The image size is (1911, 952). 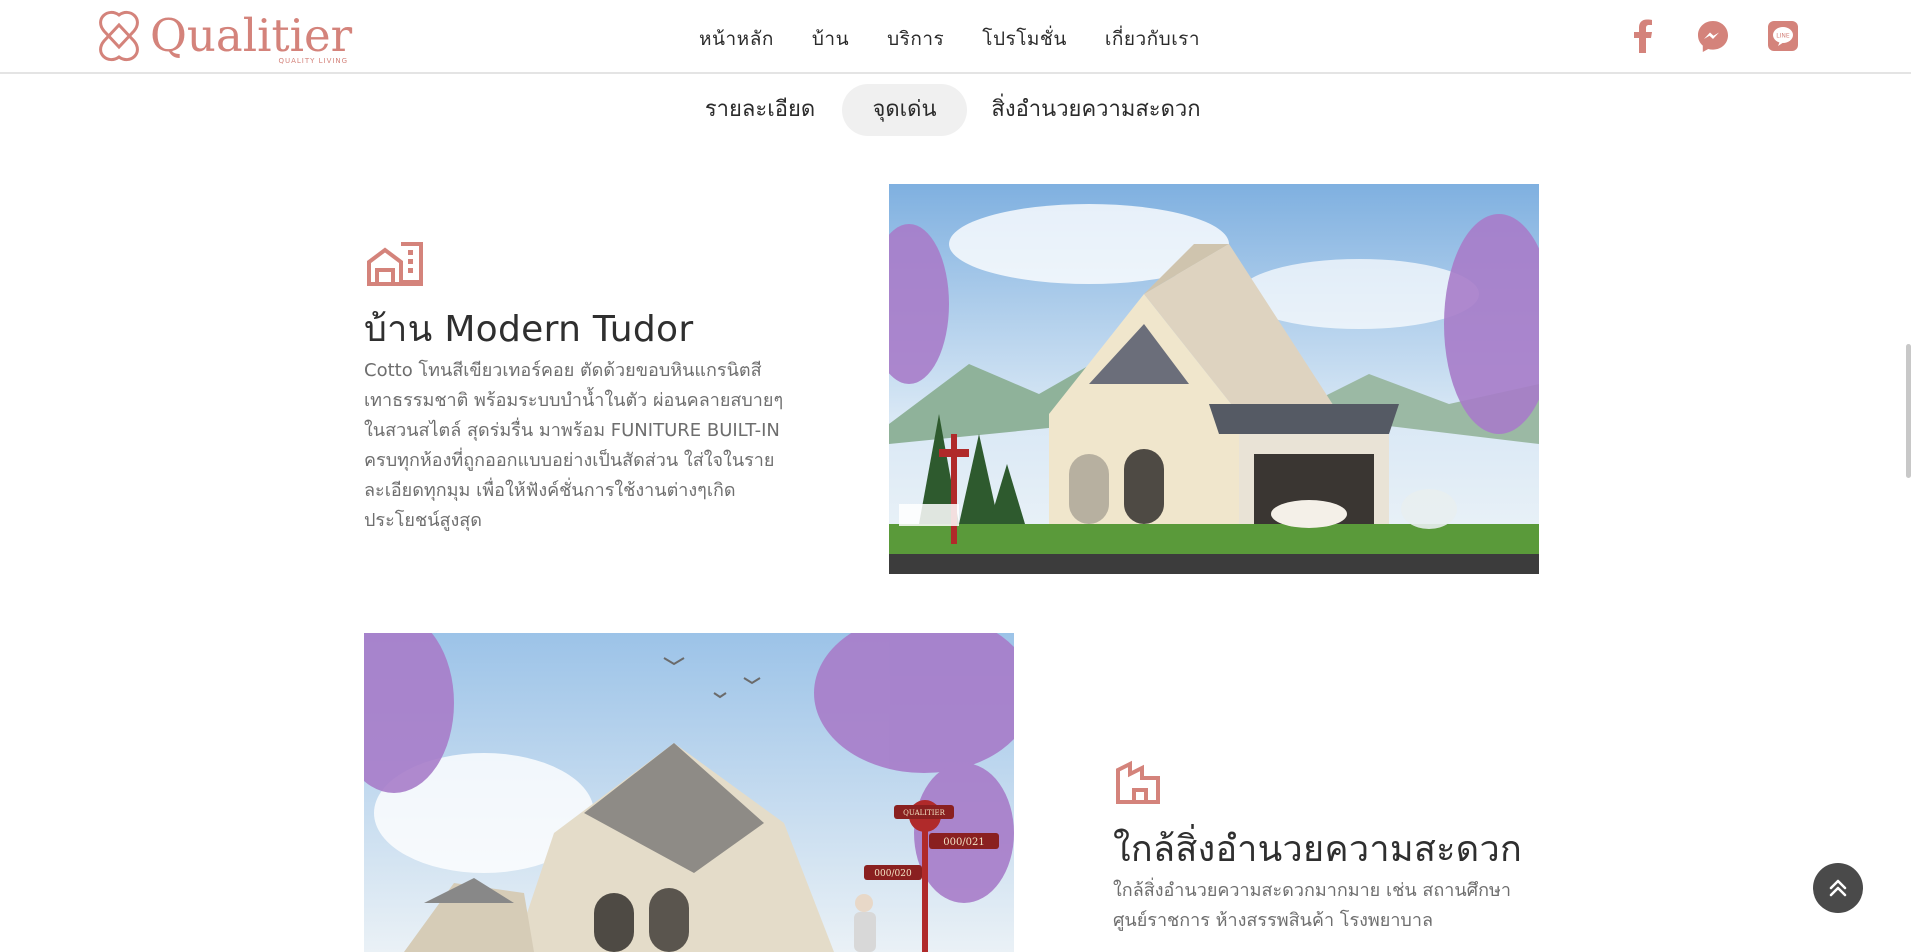 I want to click on modern-tudor-house-image, so click(x=1214, y=379).